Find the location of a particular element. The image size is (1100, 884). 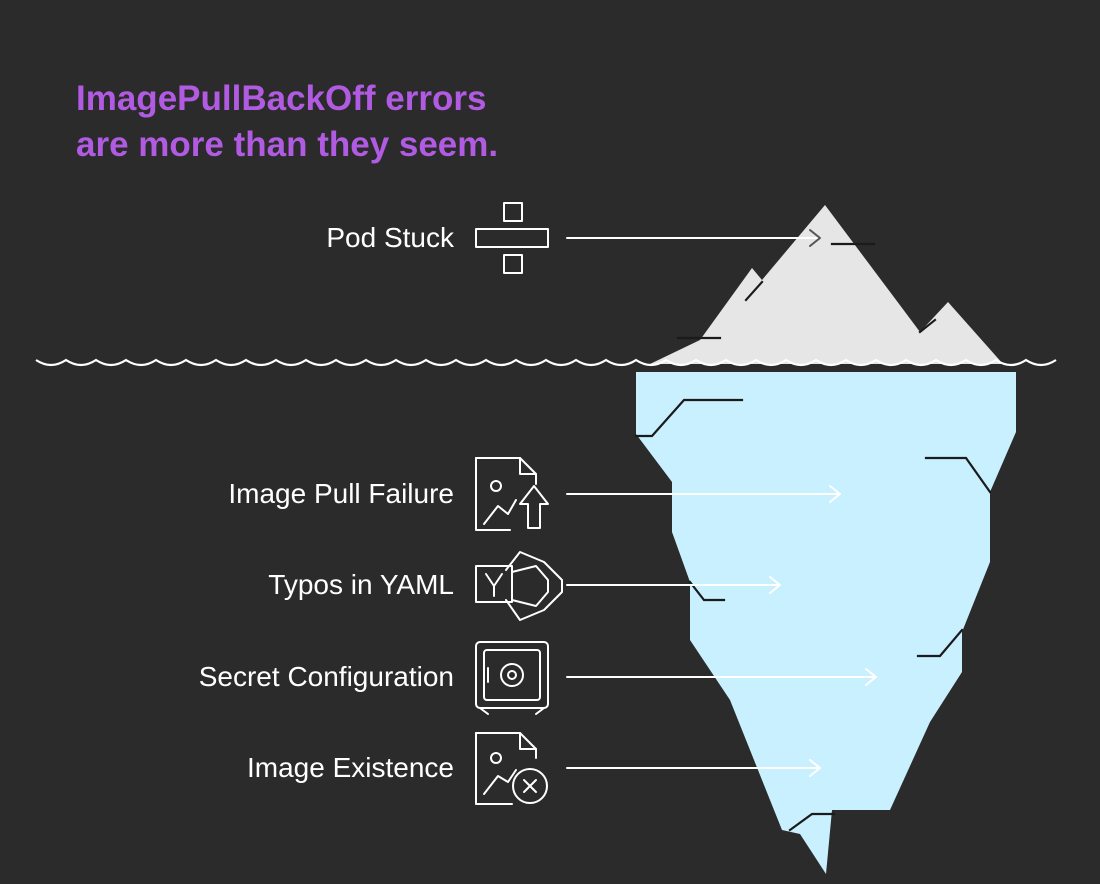

image-error-icon is located at coordinates (511, 768).